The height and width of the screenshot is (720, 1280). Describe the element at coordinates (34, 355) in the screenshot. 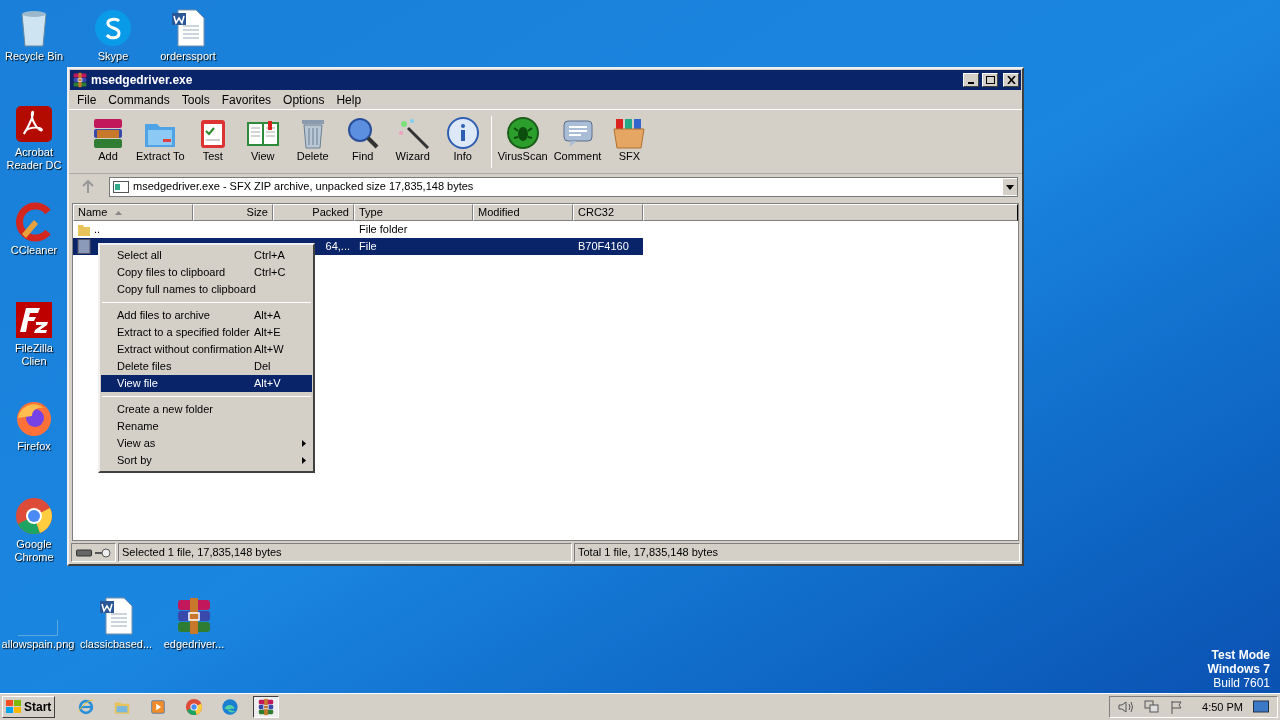

I see `desktop-icon-label: FileZilla Clien` at that location.